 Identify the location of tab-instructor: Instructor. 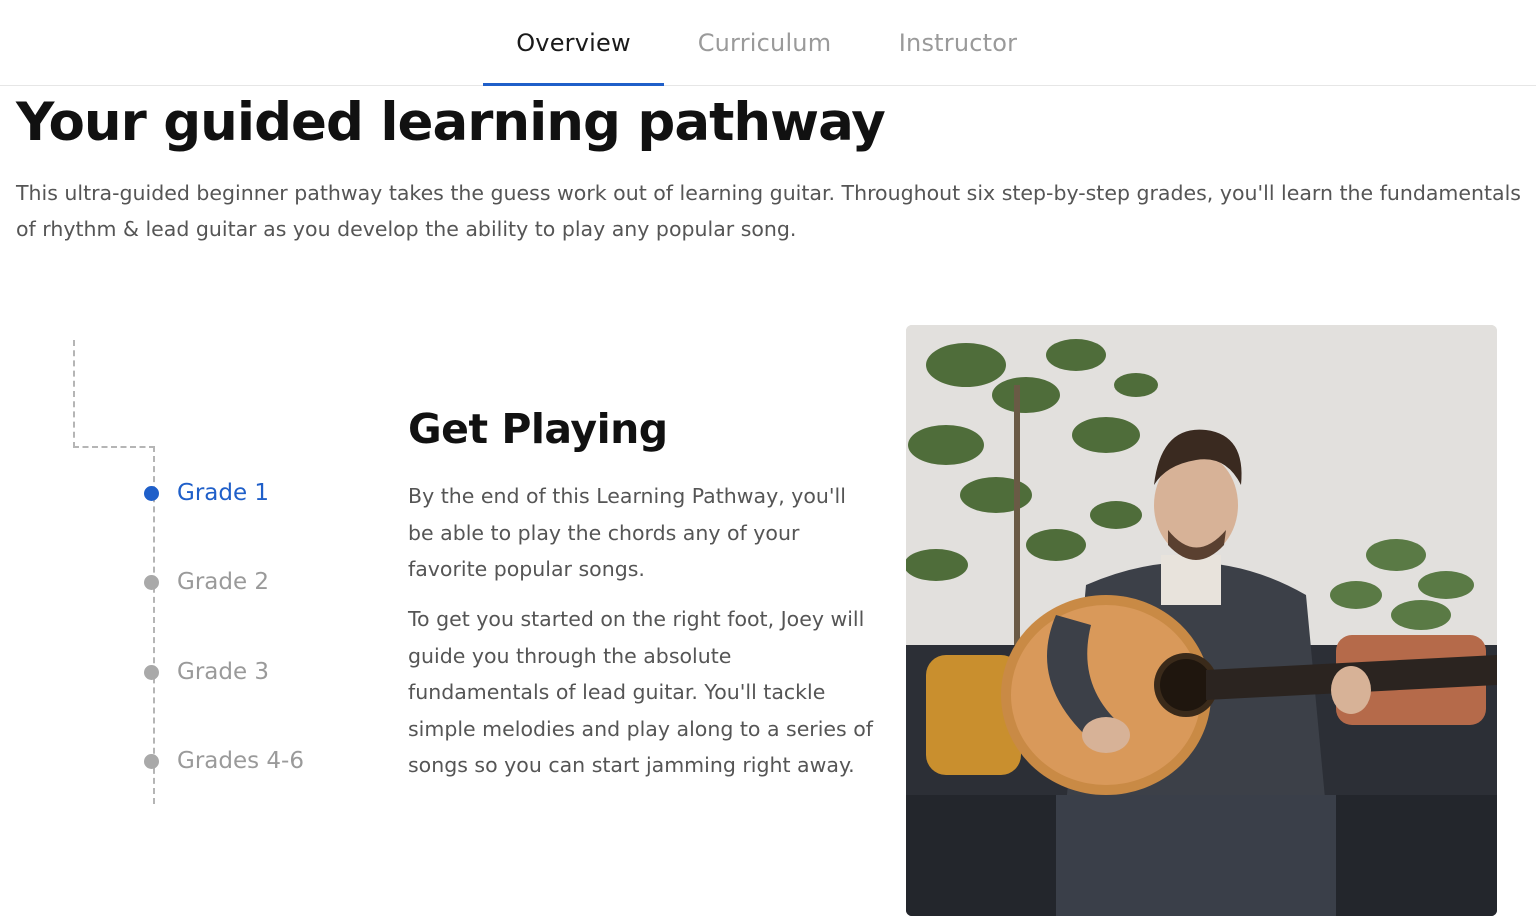
(958, 43).